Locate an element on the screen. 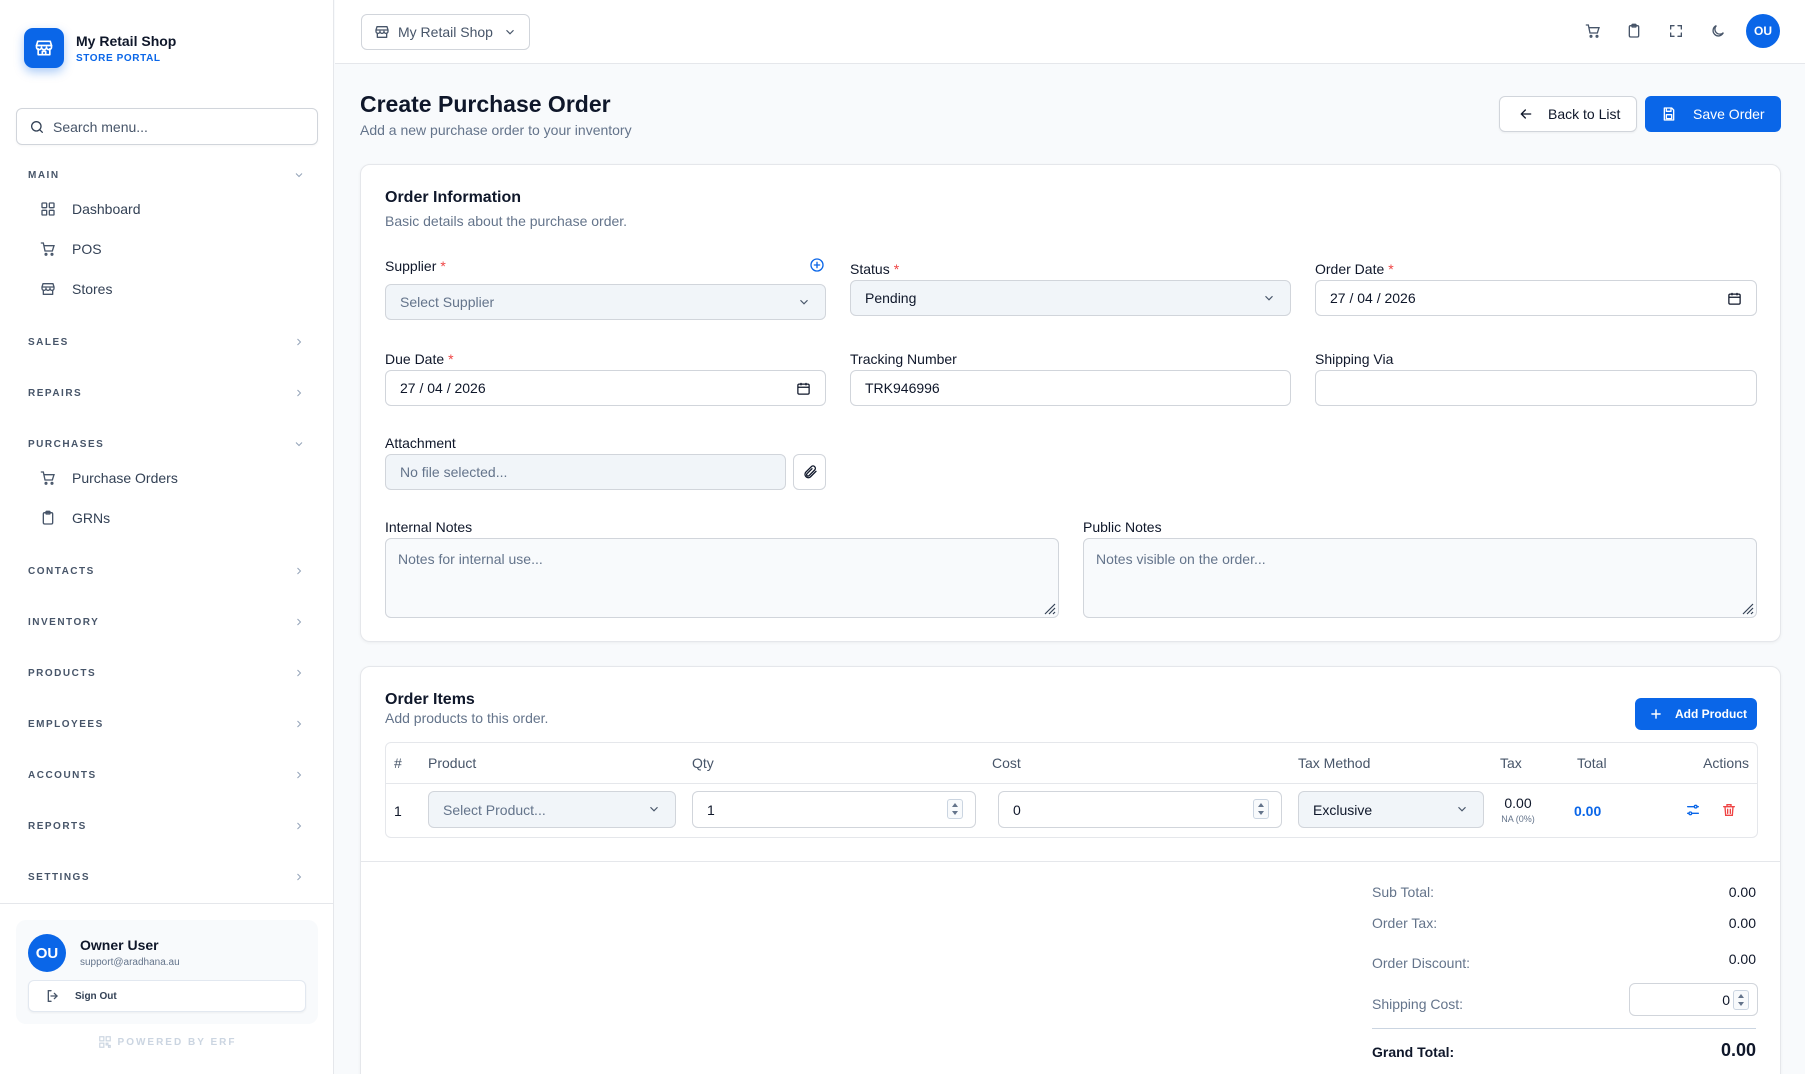 The width and height of the screenshot is (1805, 1074). adjust-icon is located at coordinates (1693, 810).